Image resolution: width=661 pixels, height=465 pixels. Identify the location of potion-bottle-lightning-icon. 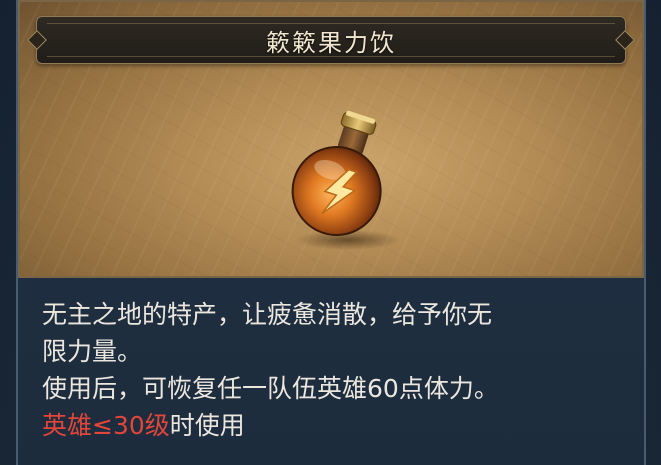
(345, 180).